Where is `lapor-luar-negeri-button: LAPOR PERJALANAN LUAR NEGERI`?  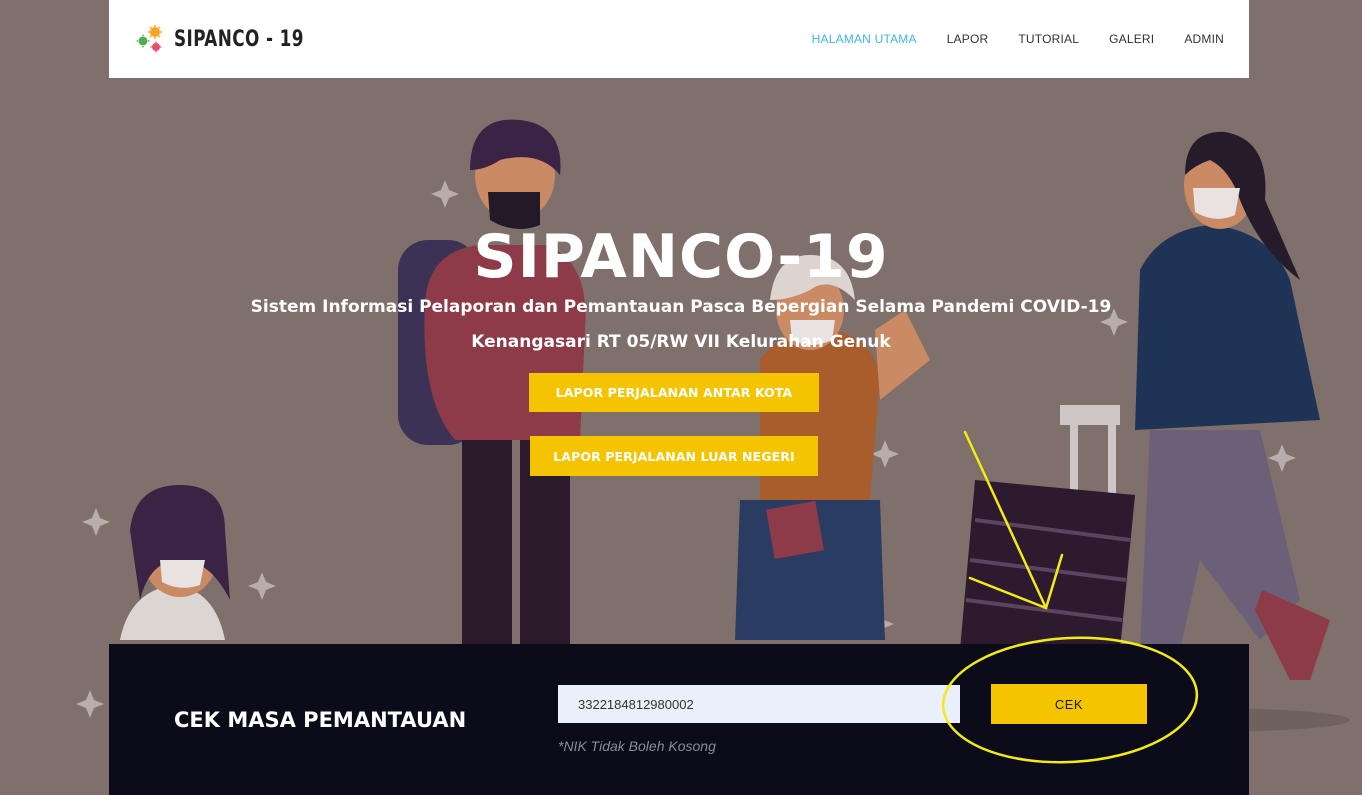 lapor-luar-negeri-button: LAPOR PERJALANAN LUAR NEGERI is located at coordinates (674, 456).